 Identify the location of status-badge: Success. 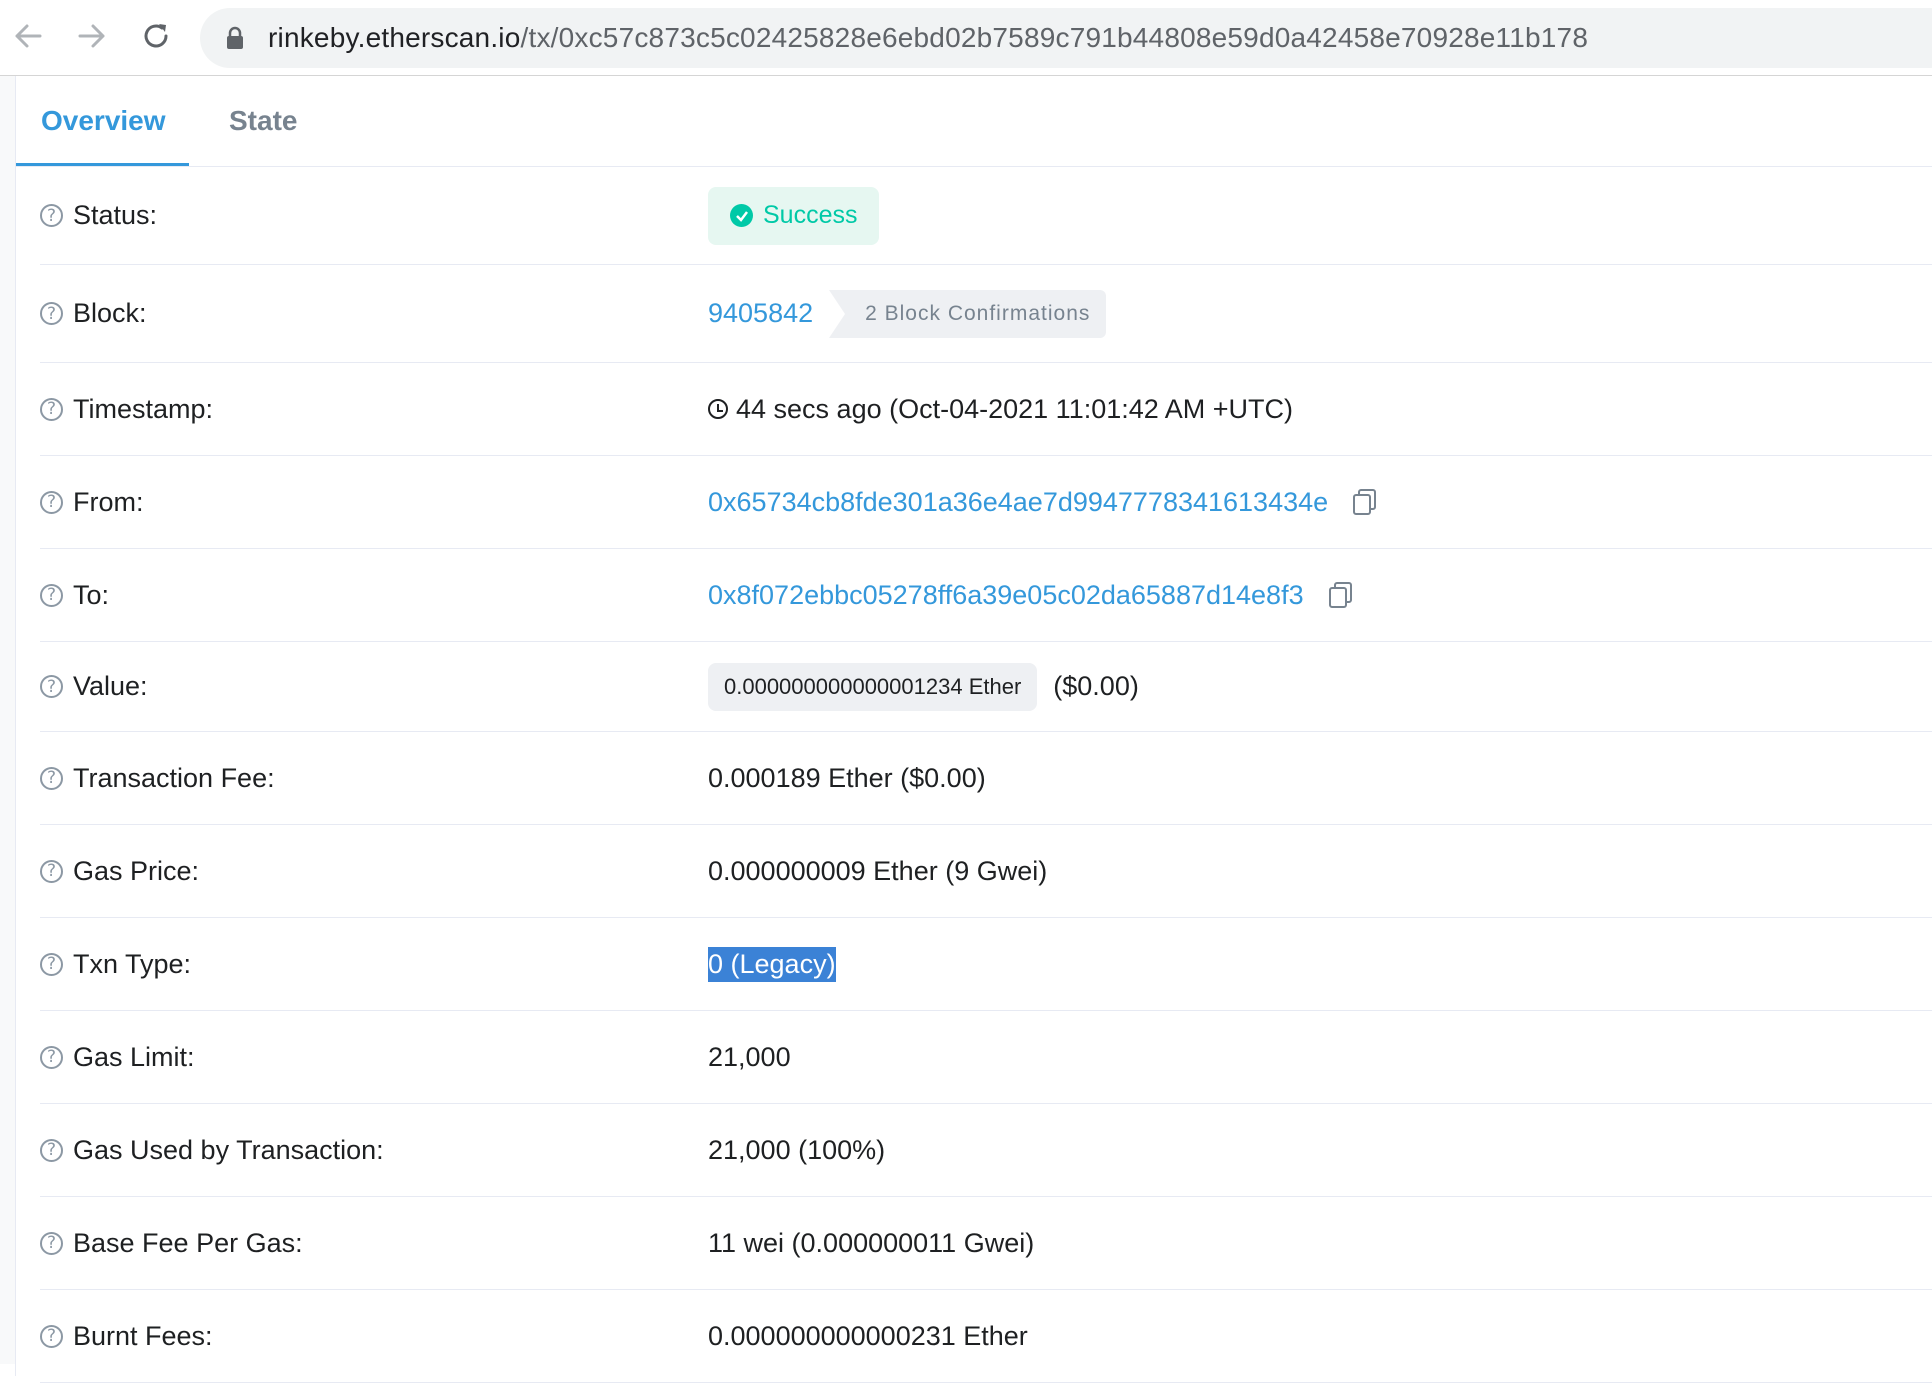
(794, 215).